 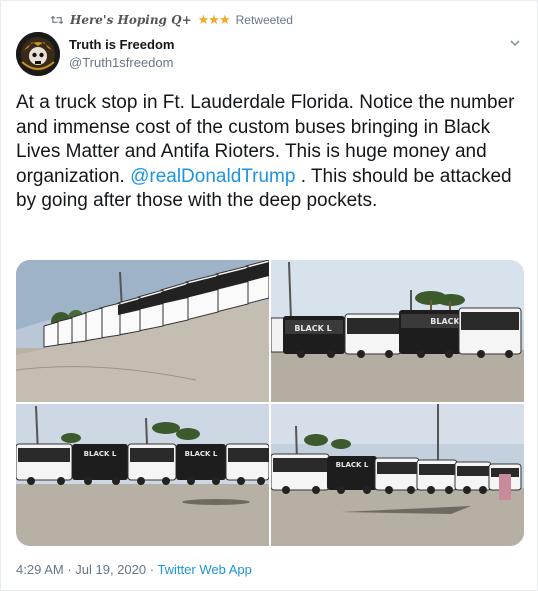 What do you see at coordinates (264, 20) in the screenshot?
I see `retweeted-label: Retweeted` at bounding box center [264, 20].